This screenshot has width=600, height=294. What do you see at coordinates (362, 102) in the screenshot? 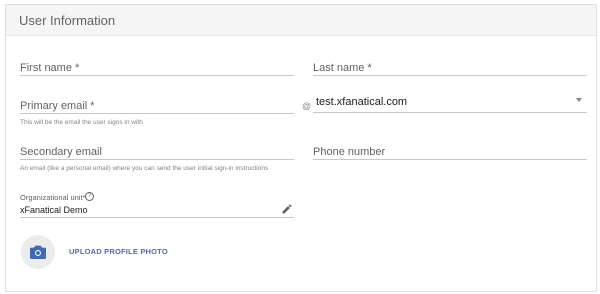
I see `domain-value: test.xfanatical.com` at bounding box center [362, 102].